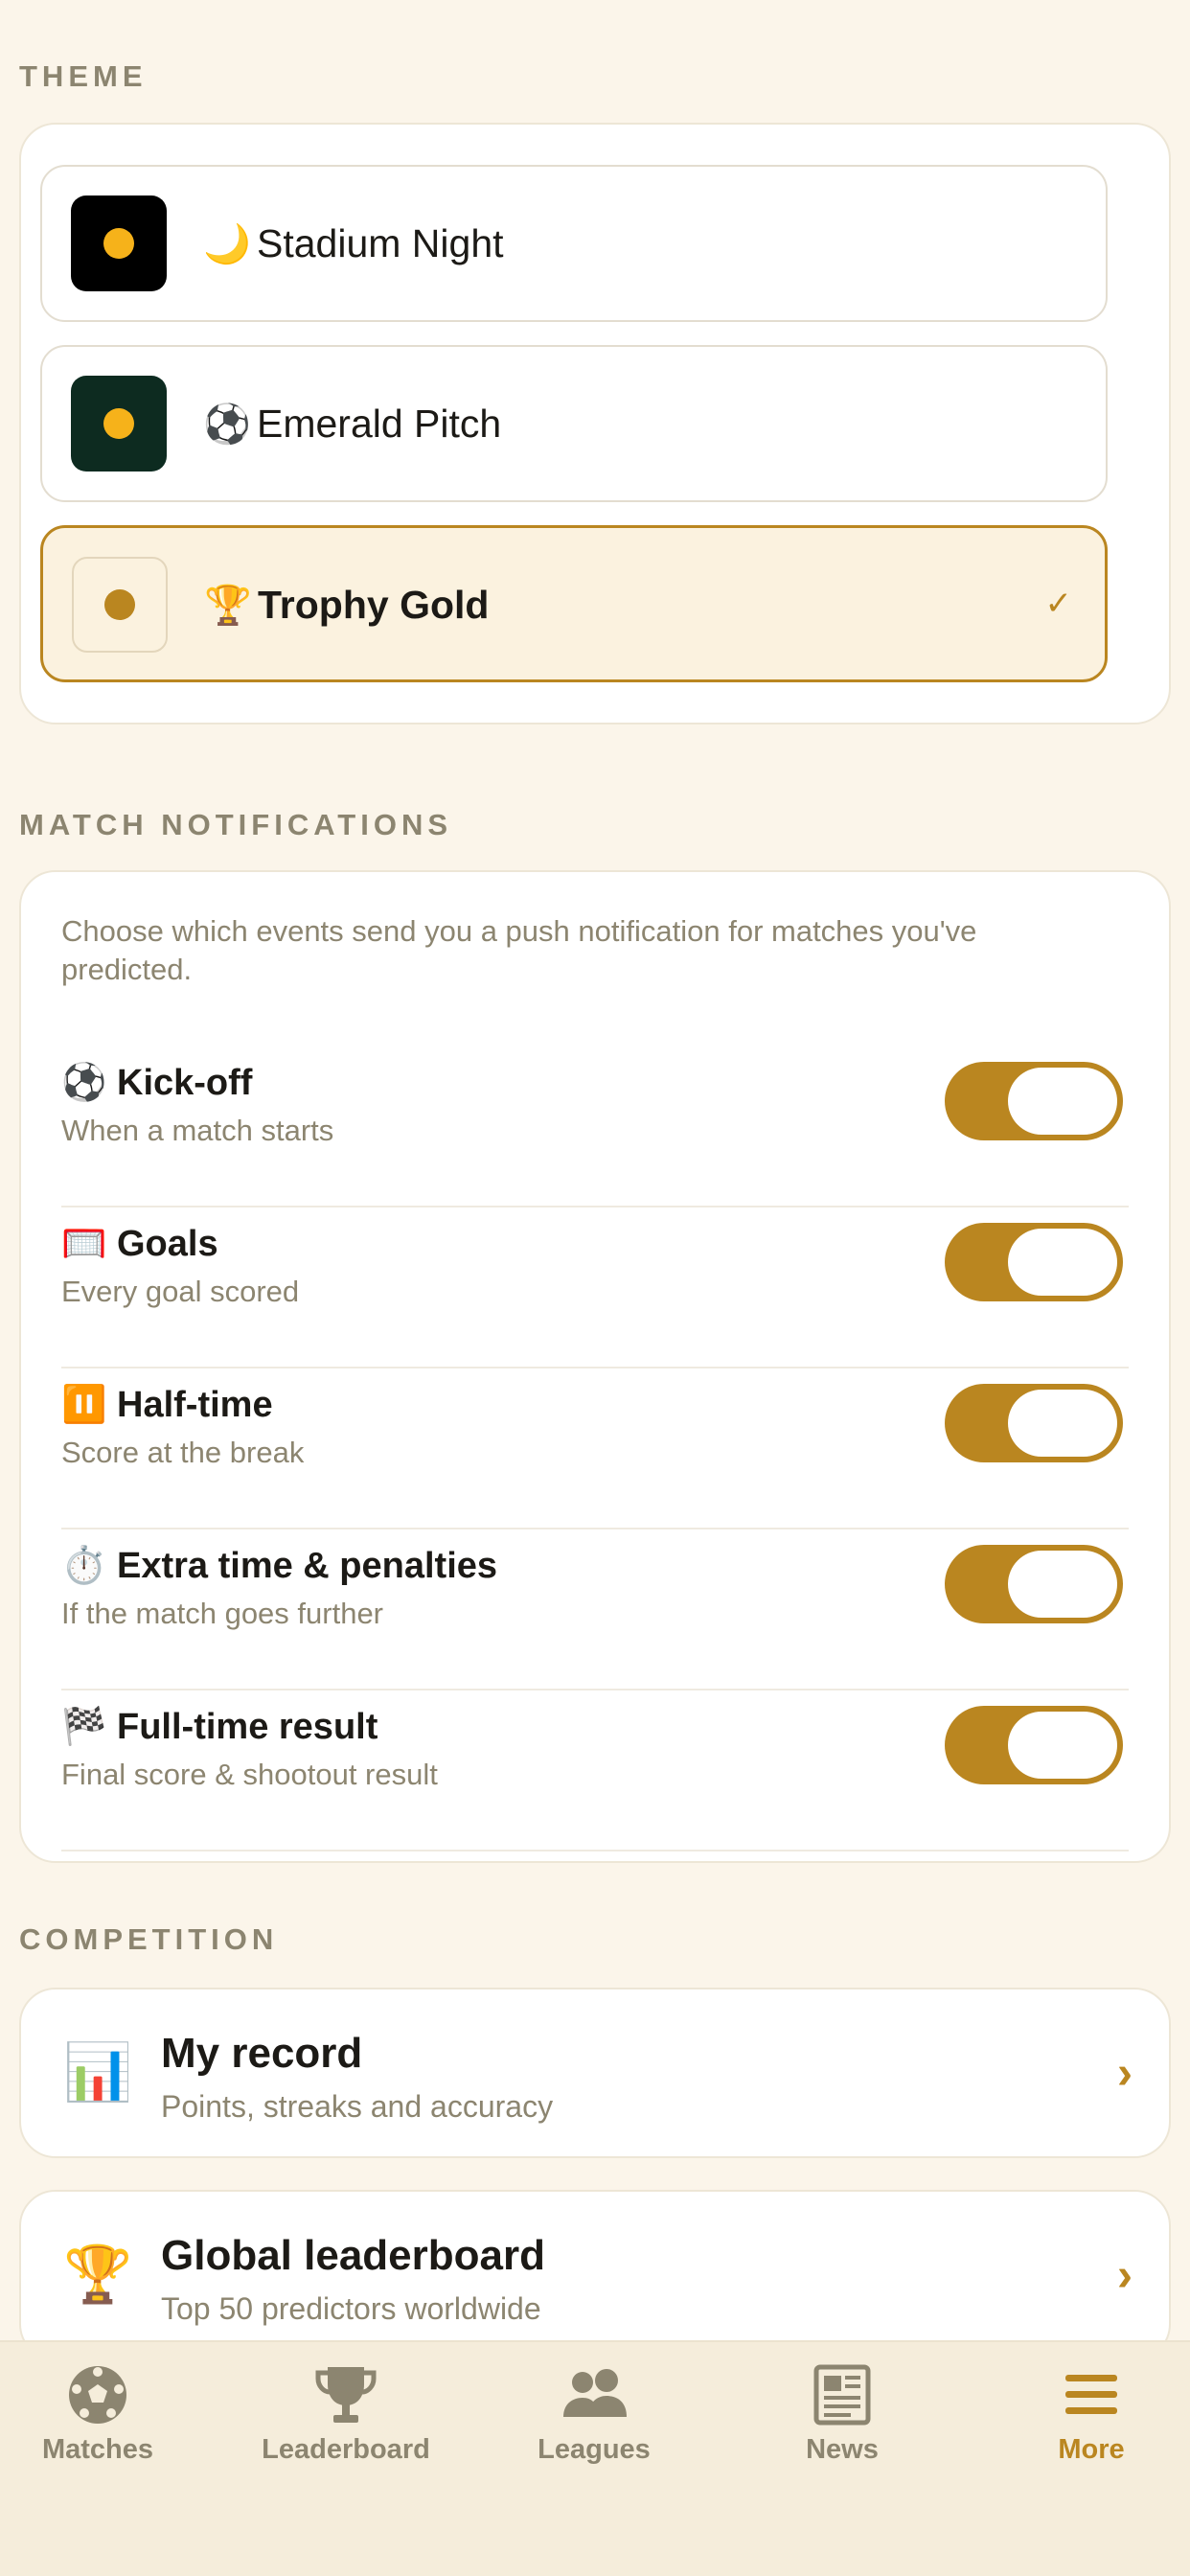 The width and height of the screenshot is (1190, 2576). What do you see at coordinates (222, 1613) in the screenshot?
I see `notification-subtitle: If the match goes further` at bounding box center [222, 1613].